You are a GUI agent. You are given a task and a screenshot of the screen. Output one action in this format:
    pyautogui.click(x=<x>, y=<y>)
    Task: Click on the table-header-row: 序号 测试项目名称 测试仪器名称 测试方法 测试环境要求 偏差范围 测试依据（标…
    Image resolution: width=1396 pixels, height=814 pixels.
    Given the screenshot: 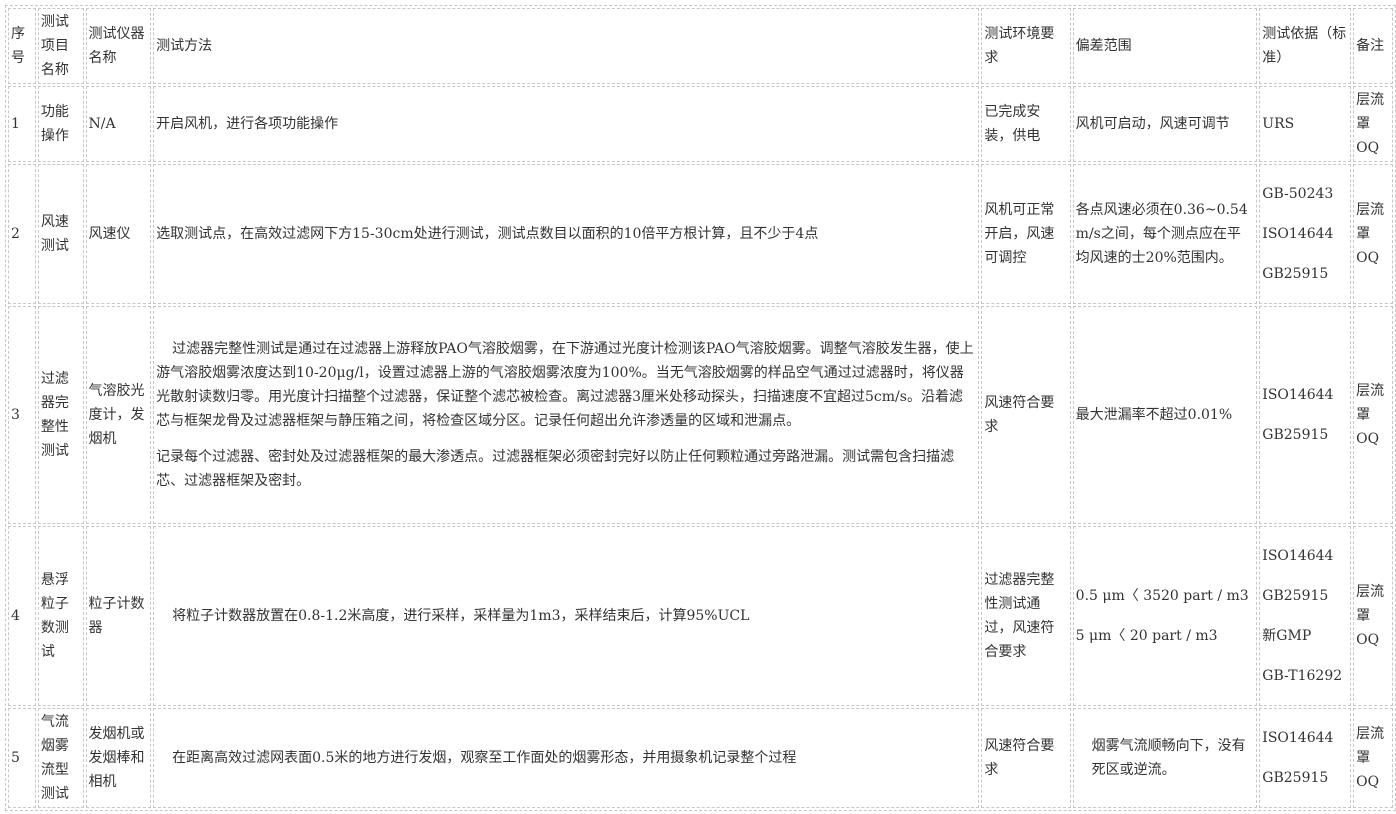 What is the action you would take?
    pyautogui.click(x=700, y=46)
    